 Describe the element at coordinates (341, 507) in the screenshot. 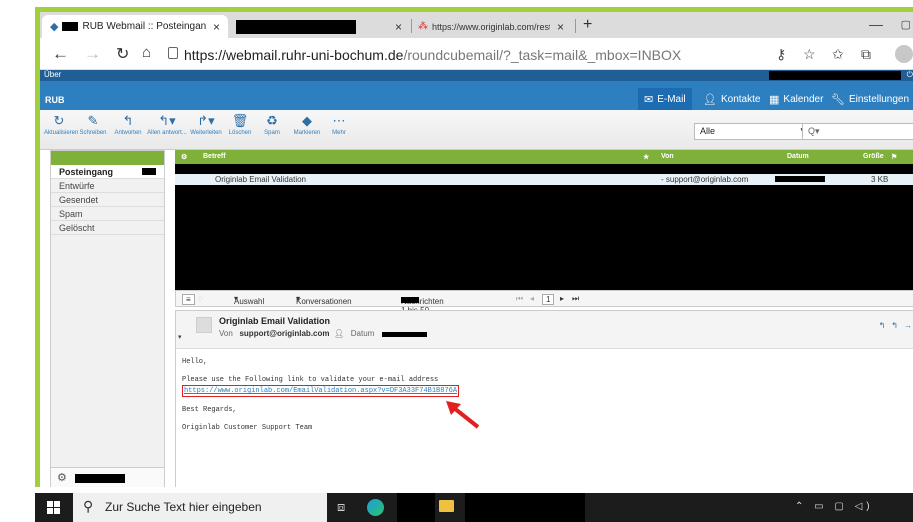

I see `task-view-icon: ⧈` at that location.